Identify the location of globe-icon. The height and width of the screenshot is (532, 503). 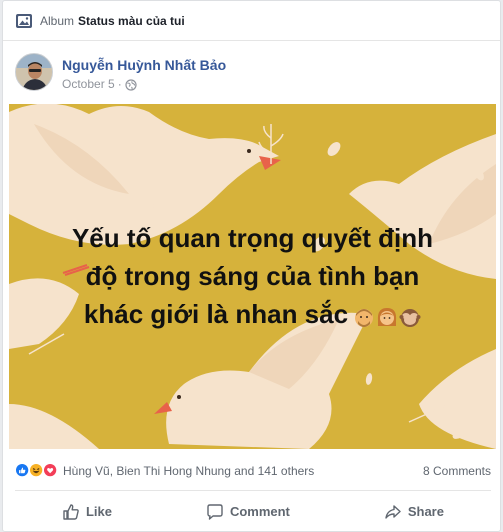
(131, 84).